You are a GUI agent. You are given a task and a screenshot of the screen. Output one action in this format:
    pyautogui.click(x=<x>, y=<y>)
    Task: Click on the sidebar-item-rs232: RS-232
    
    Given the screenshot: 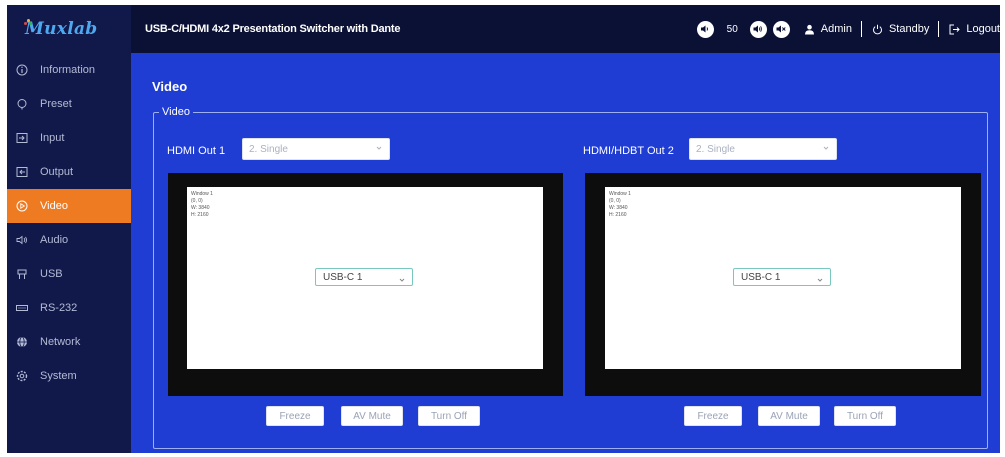 What is the action you would take?
    pyautogui.click(x=69, y=308)
    